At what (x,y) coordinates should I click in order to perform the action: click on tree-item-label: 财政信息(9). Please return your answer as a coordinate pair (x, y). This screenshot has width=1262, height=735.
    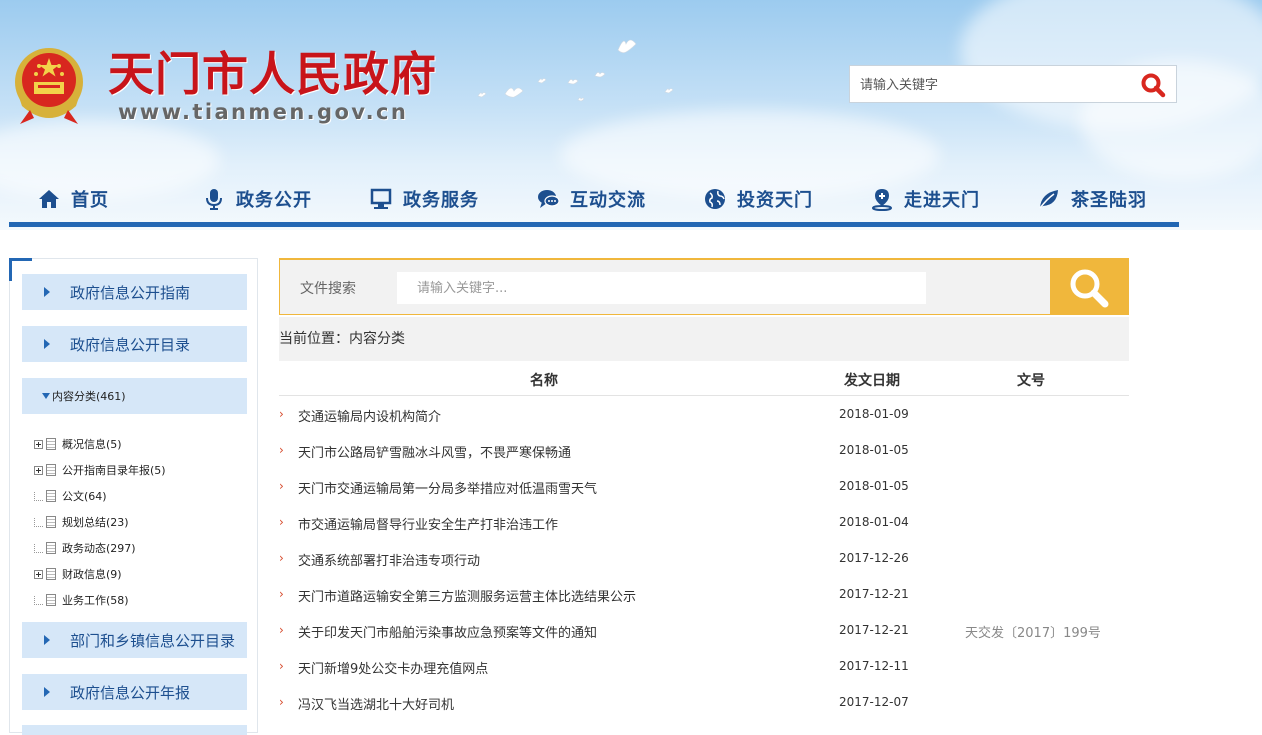
    Looking at the image, I should click on (92, 574).